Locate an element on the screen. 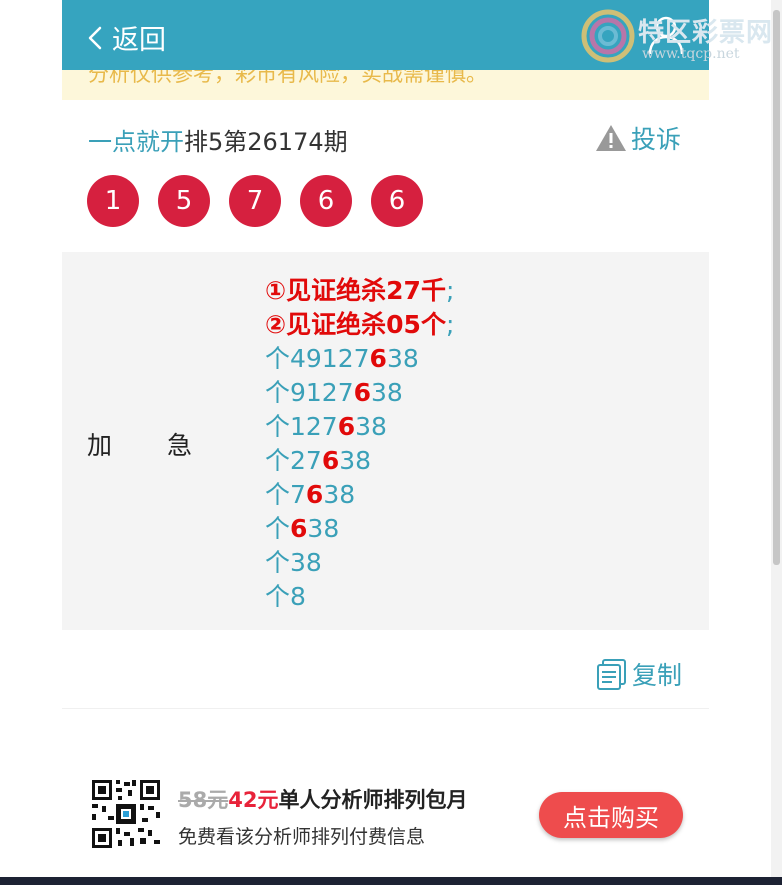  prediction-line: 个38 is located at coordinates (359, 563).